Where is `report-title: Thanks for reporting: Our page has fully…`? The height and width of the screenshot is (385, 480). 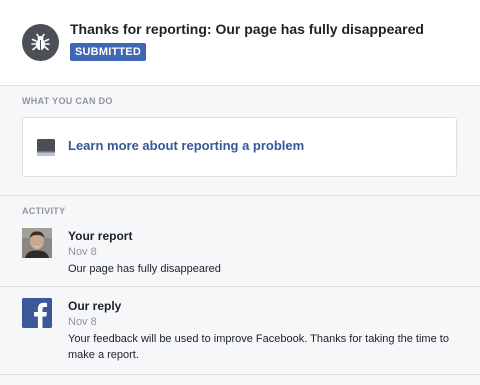
report-title: Thanks for reporting: Our page has fully… is located at coordinates (247, 29).